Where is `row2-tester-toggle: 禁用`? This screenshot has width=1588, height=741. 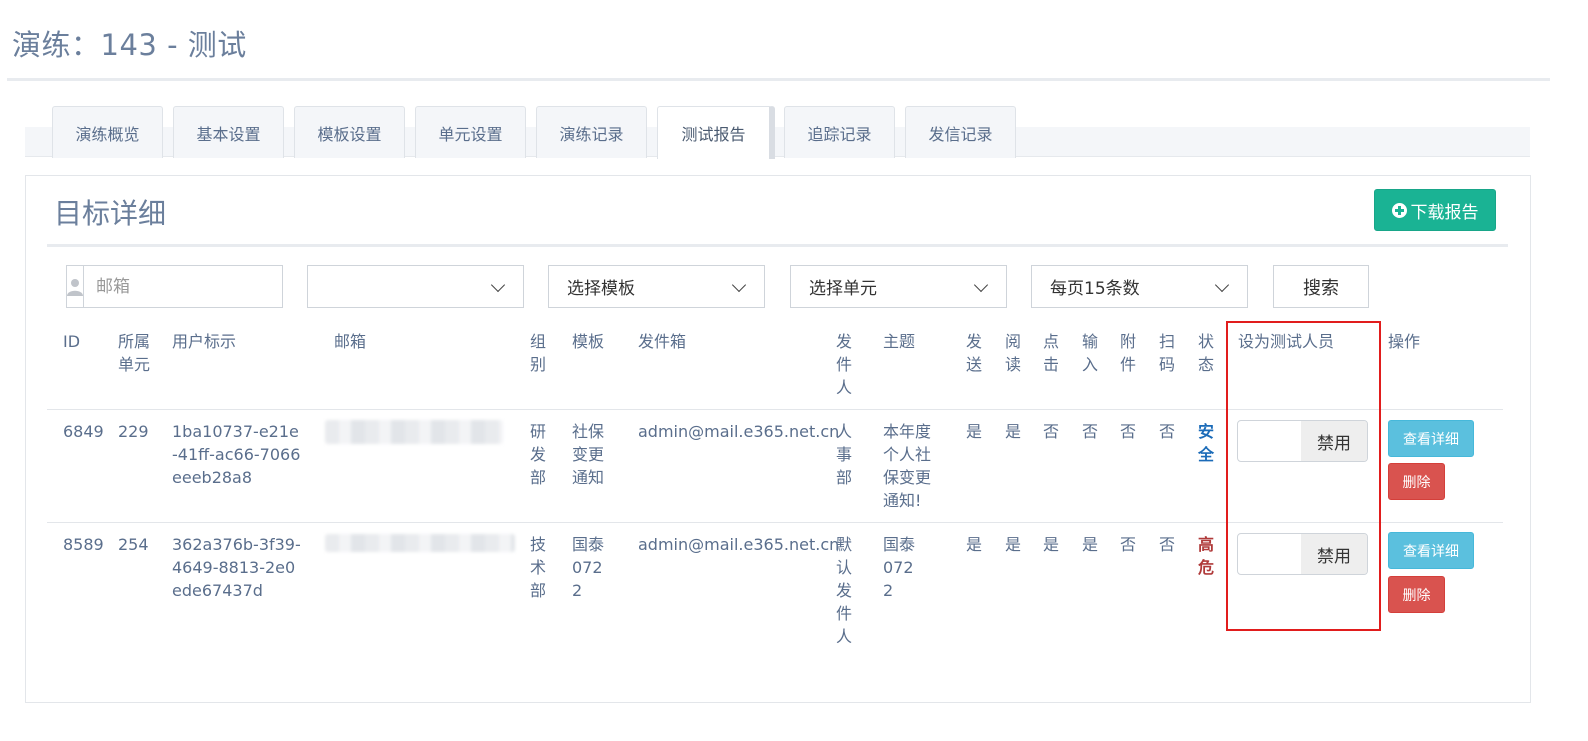
row2-tester-toggle: 禁用 is located at coordinates (1302, 554).